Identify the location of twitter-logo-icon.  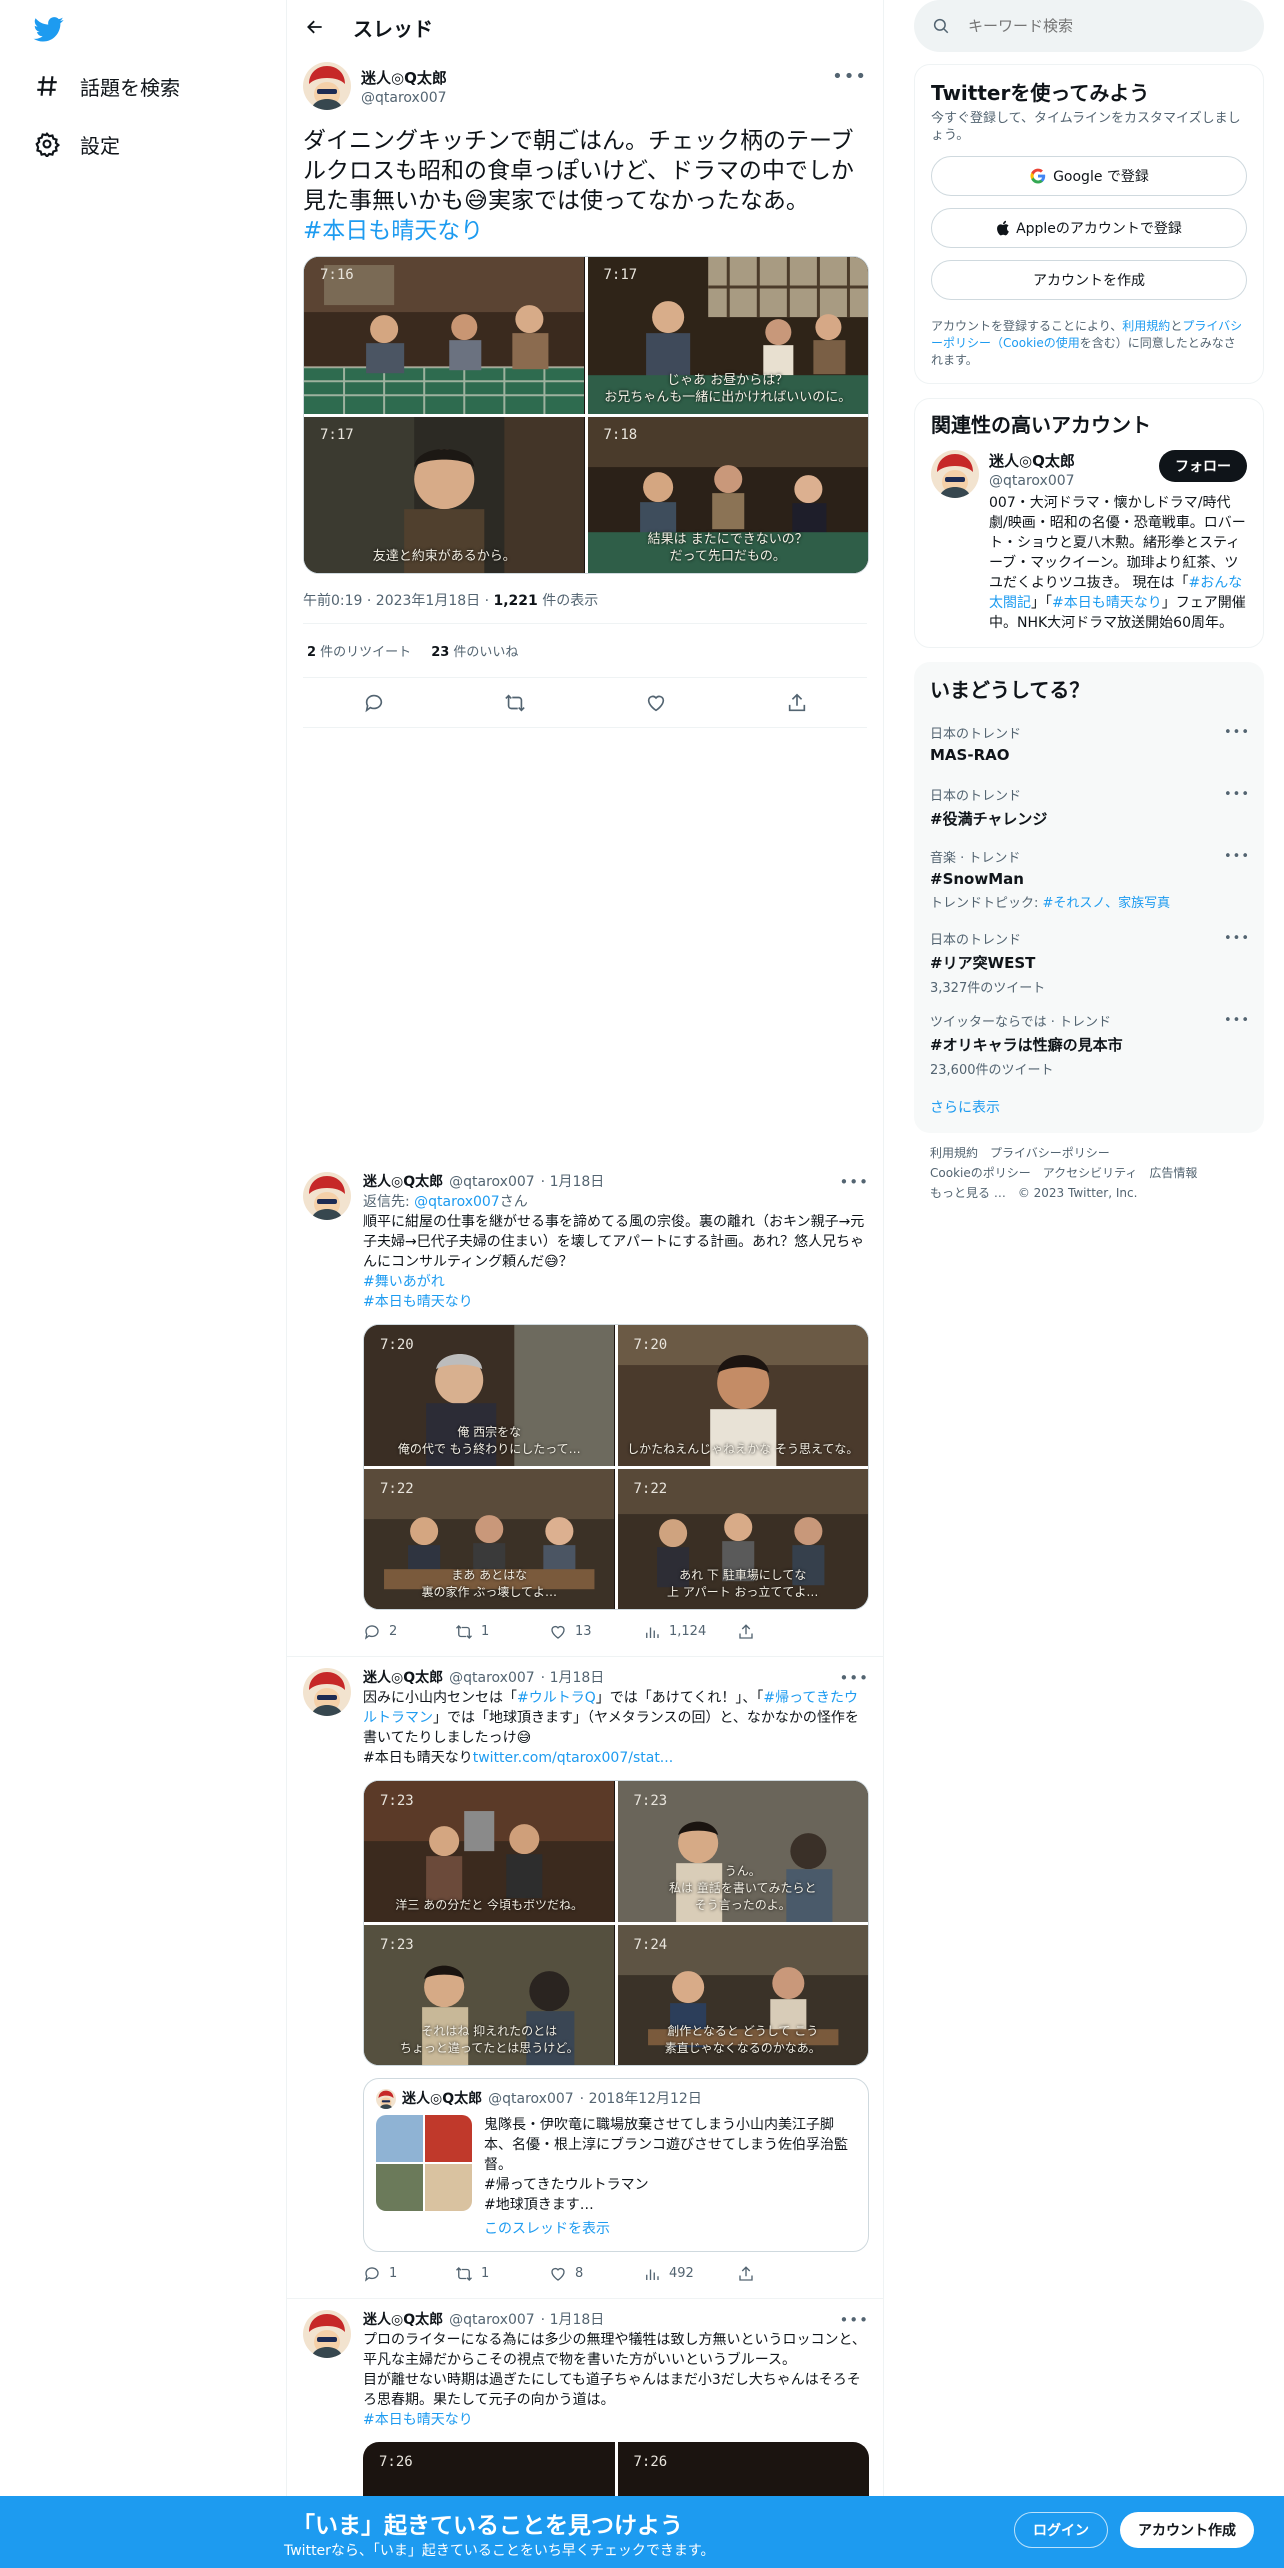
(49, 29).